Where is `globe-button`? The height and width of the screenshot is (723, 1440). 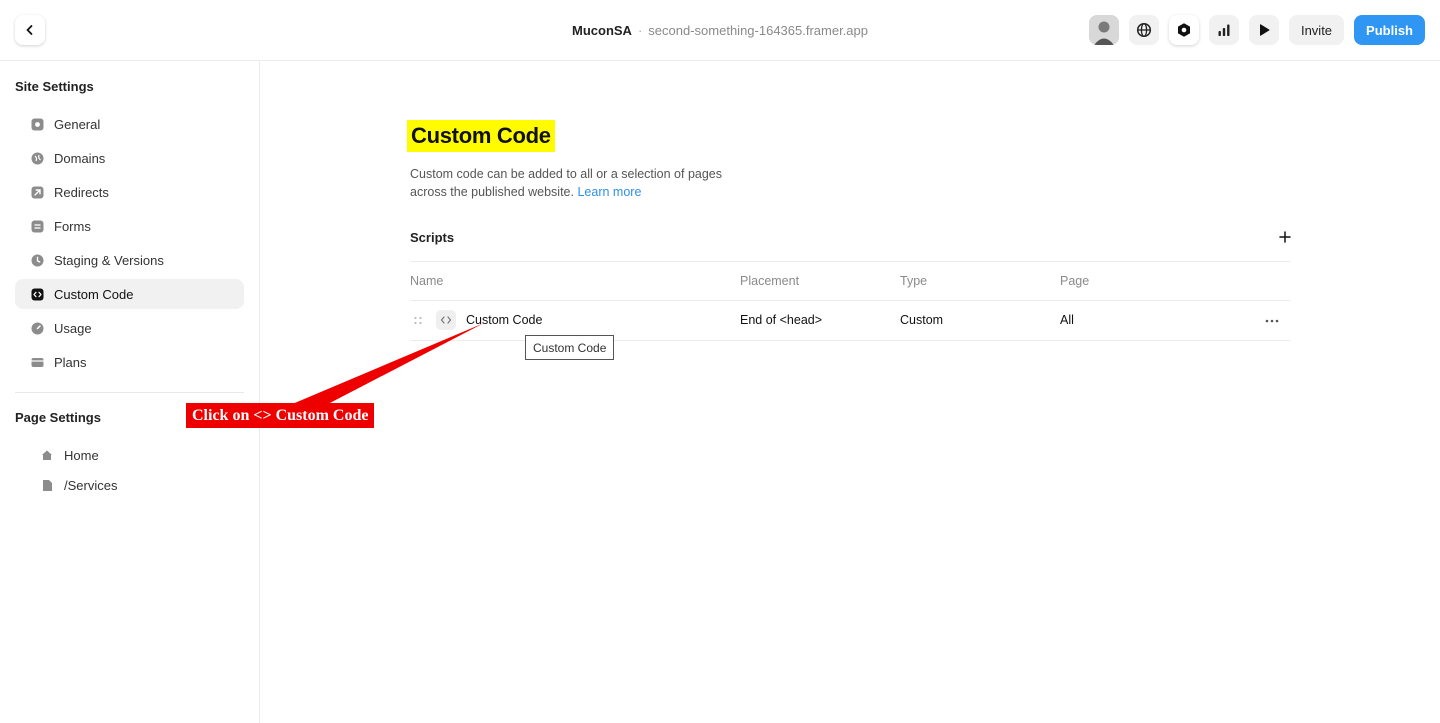
globe-button is located at coordinates (1143, 30).